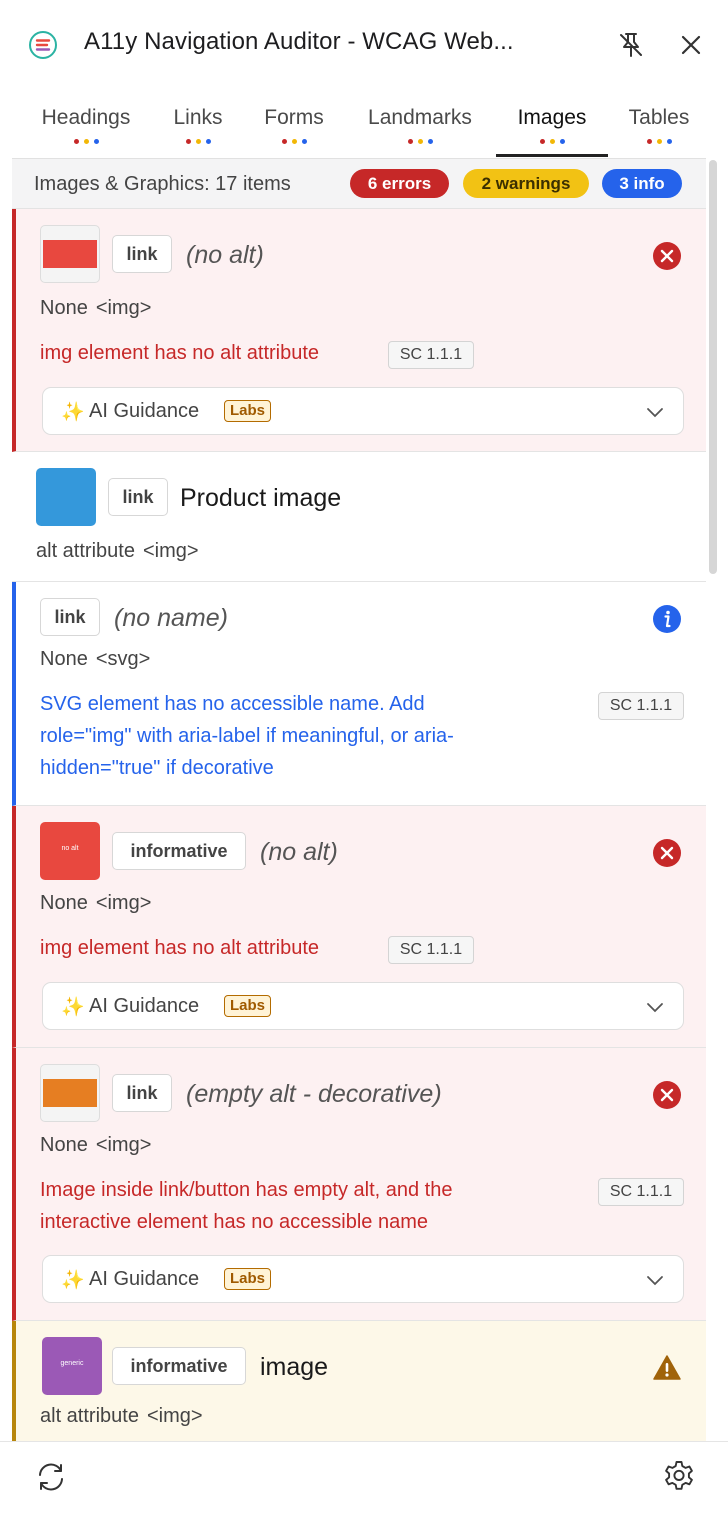  What do you see at coordinates (659, 126) in the screenshot?
I see `tab-tables: Tables` at bounding box center [659, 126].